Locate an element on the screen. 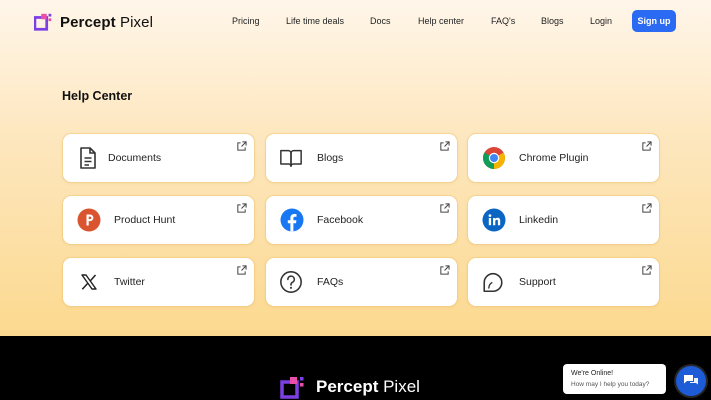 Image resolution: width=711 pixels, height=400 pixels. facebook-icon is located at coordinates (292, 220).